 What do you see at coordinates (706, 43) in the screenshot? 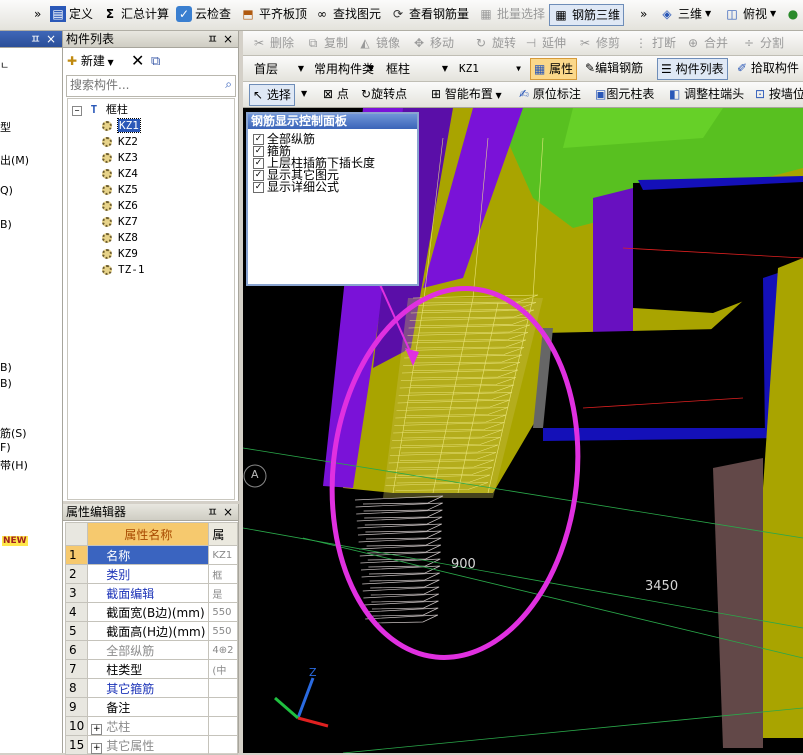
I see `edit-button-8: ⊕ 合并` at bounding box center [706, 43].